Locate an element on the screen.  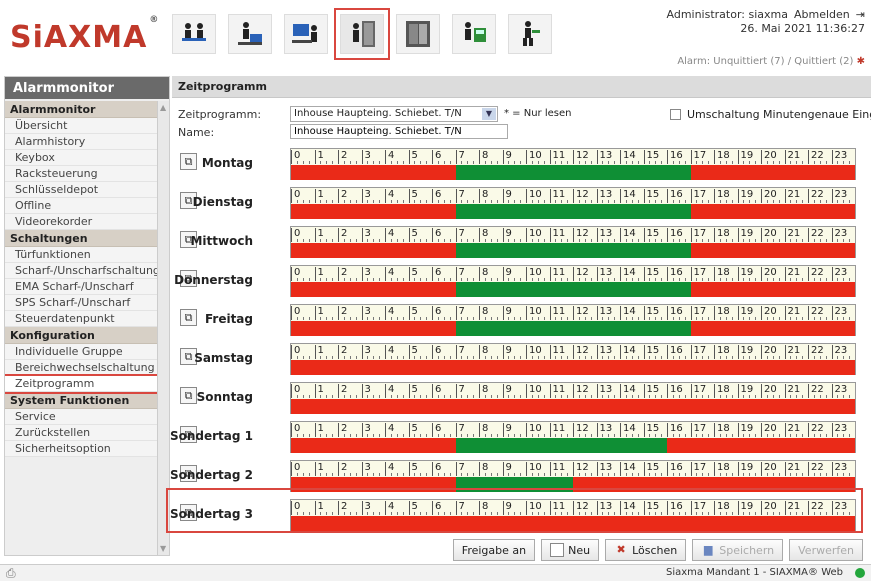
name-field is located at coordinates (399, 131).